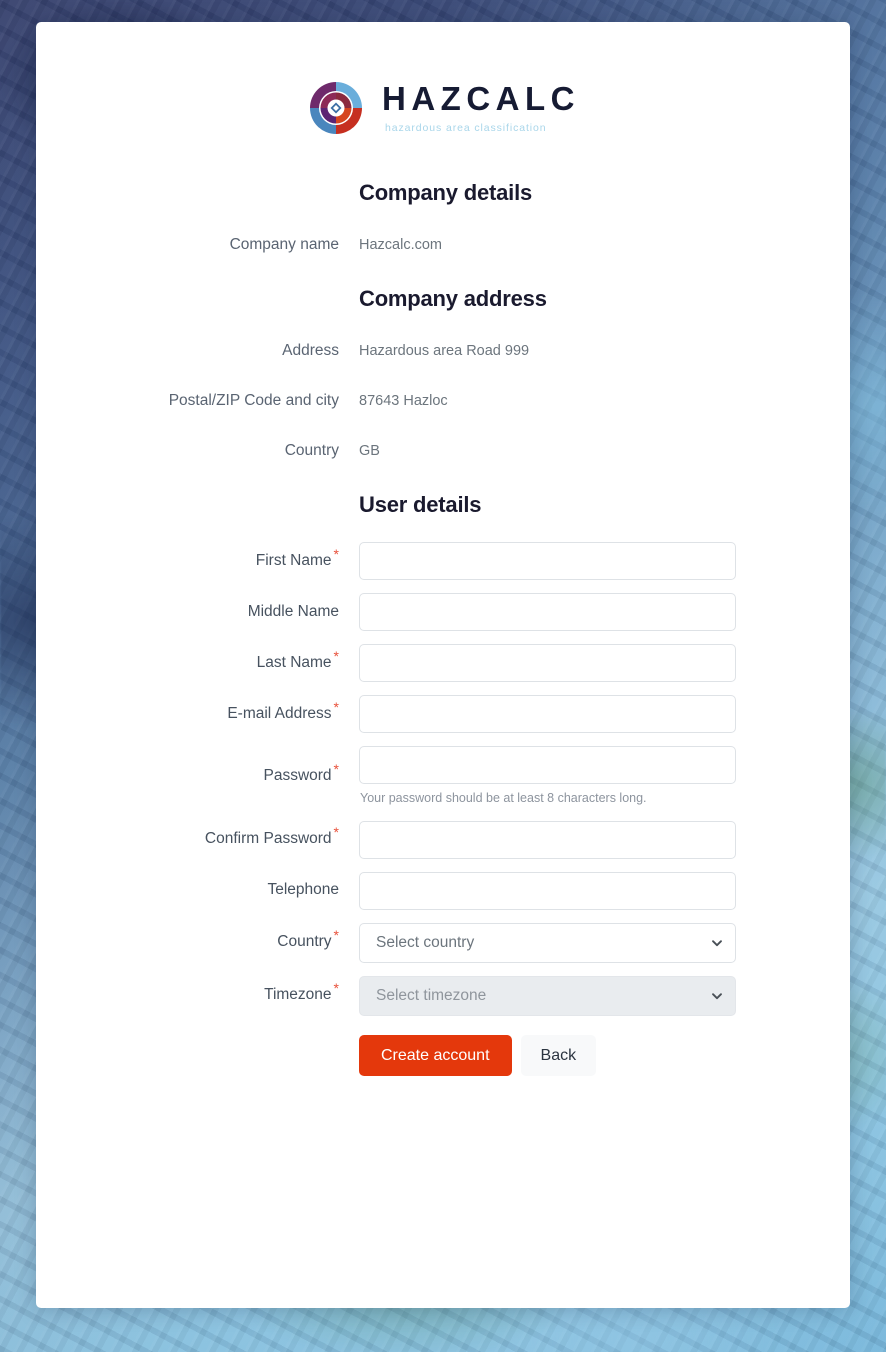 The image size is (886, 1352). Describe the element at coordinates (443, 451) in the screenshot. I see `info-row-country: Country GB` at that location.